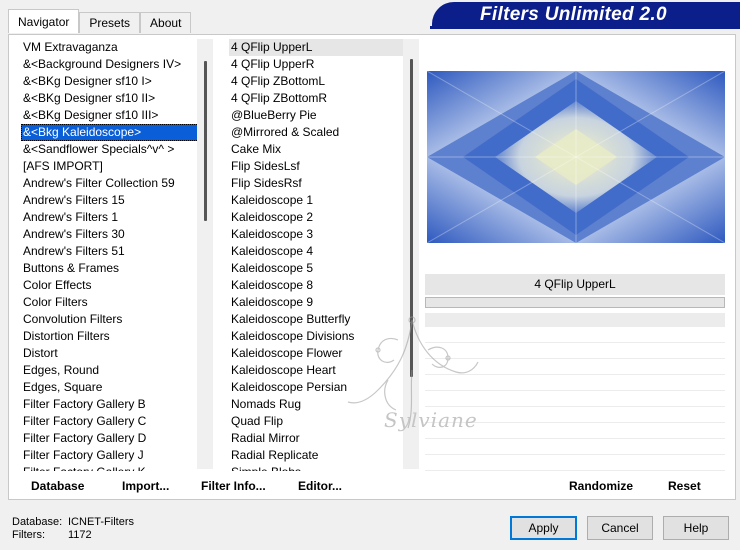 The image size is (740, 550). Describe the element at coordinates (575, 284) in the screenshot. I see `preview-filter-name: 4 QFlip UpperL` at that location.